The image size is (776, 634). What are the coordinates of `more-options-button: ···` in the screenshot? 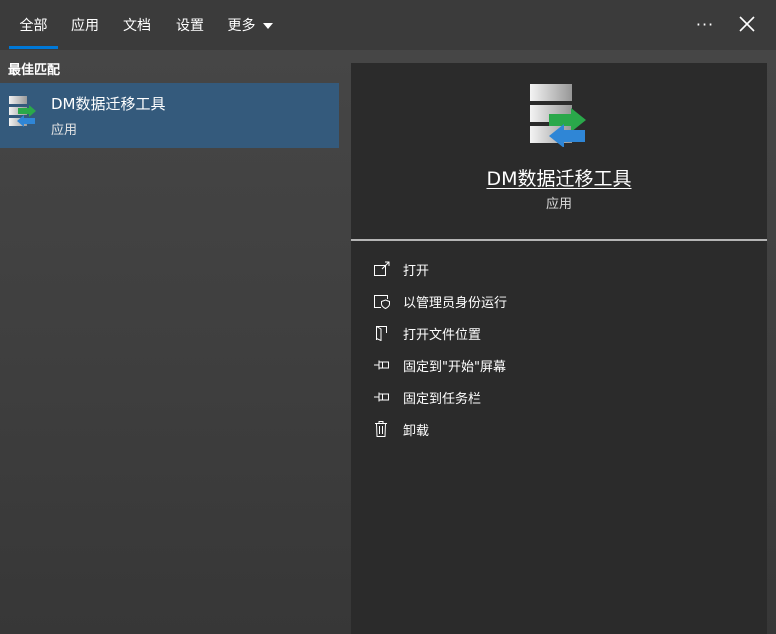 It's located at (705, 24).